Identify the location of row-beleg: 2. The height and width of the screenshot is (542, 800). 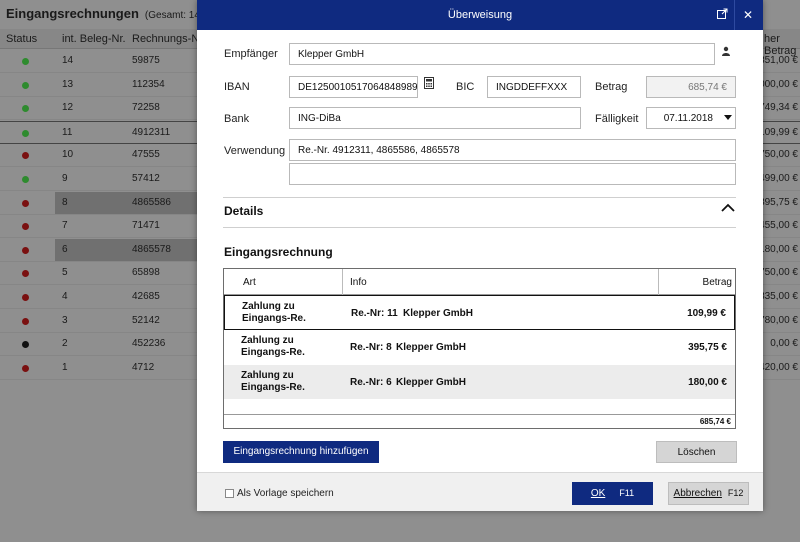
(65, 344).